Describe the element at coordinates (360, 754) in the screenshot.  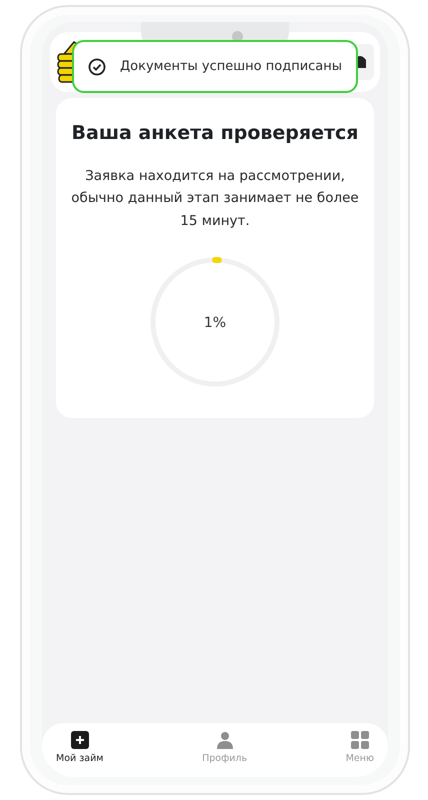
I see `nav-tab: Меню` at that location.